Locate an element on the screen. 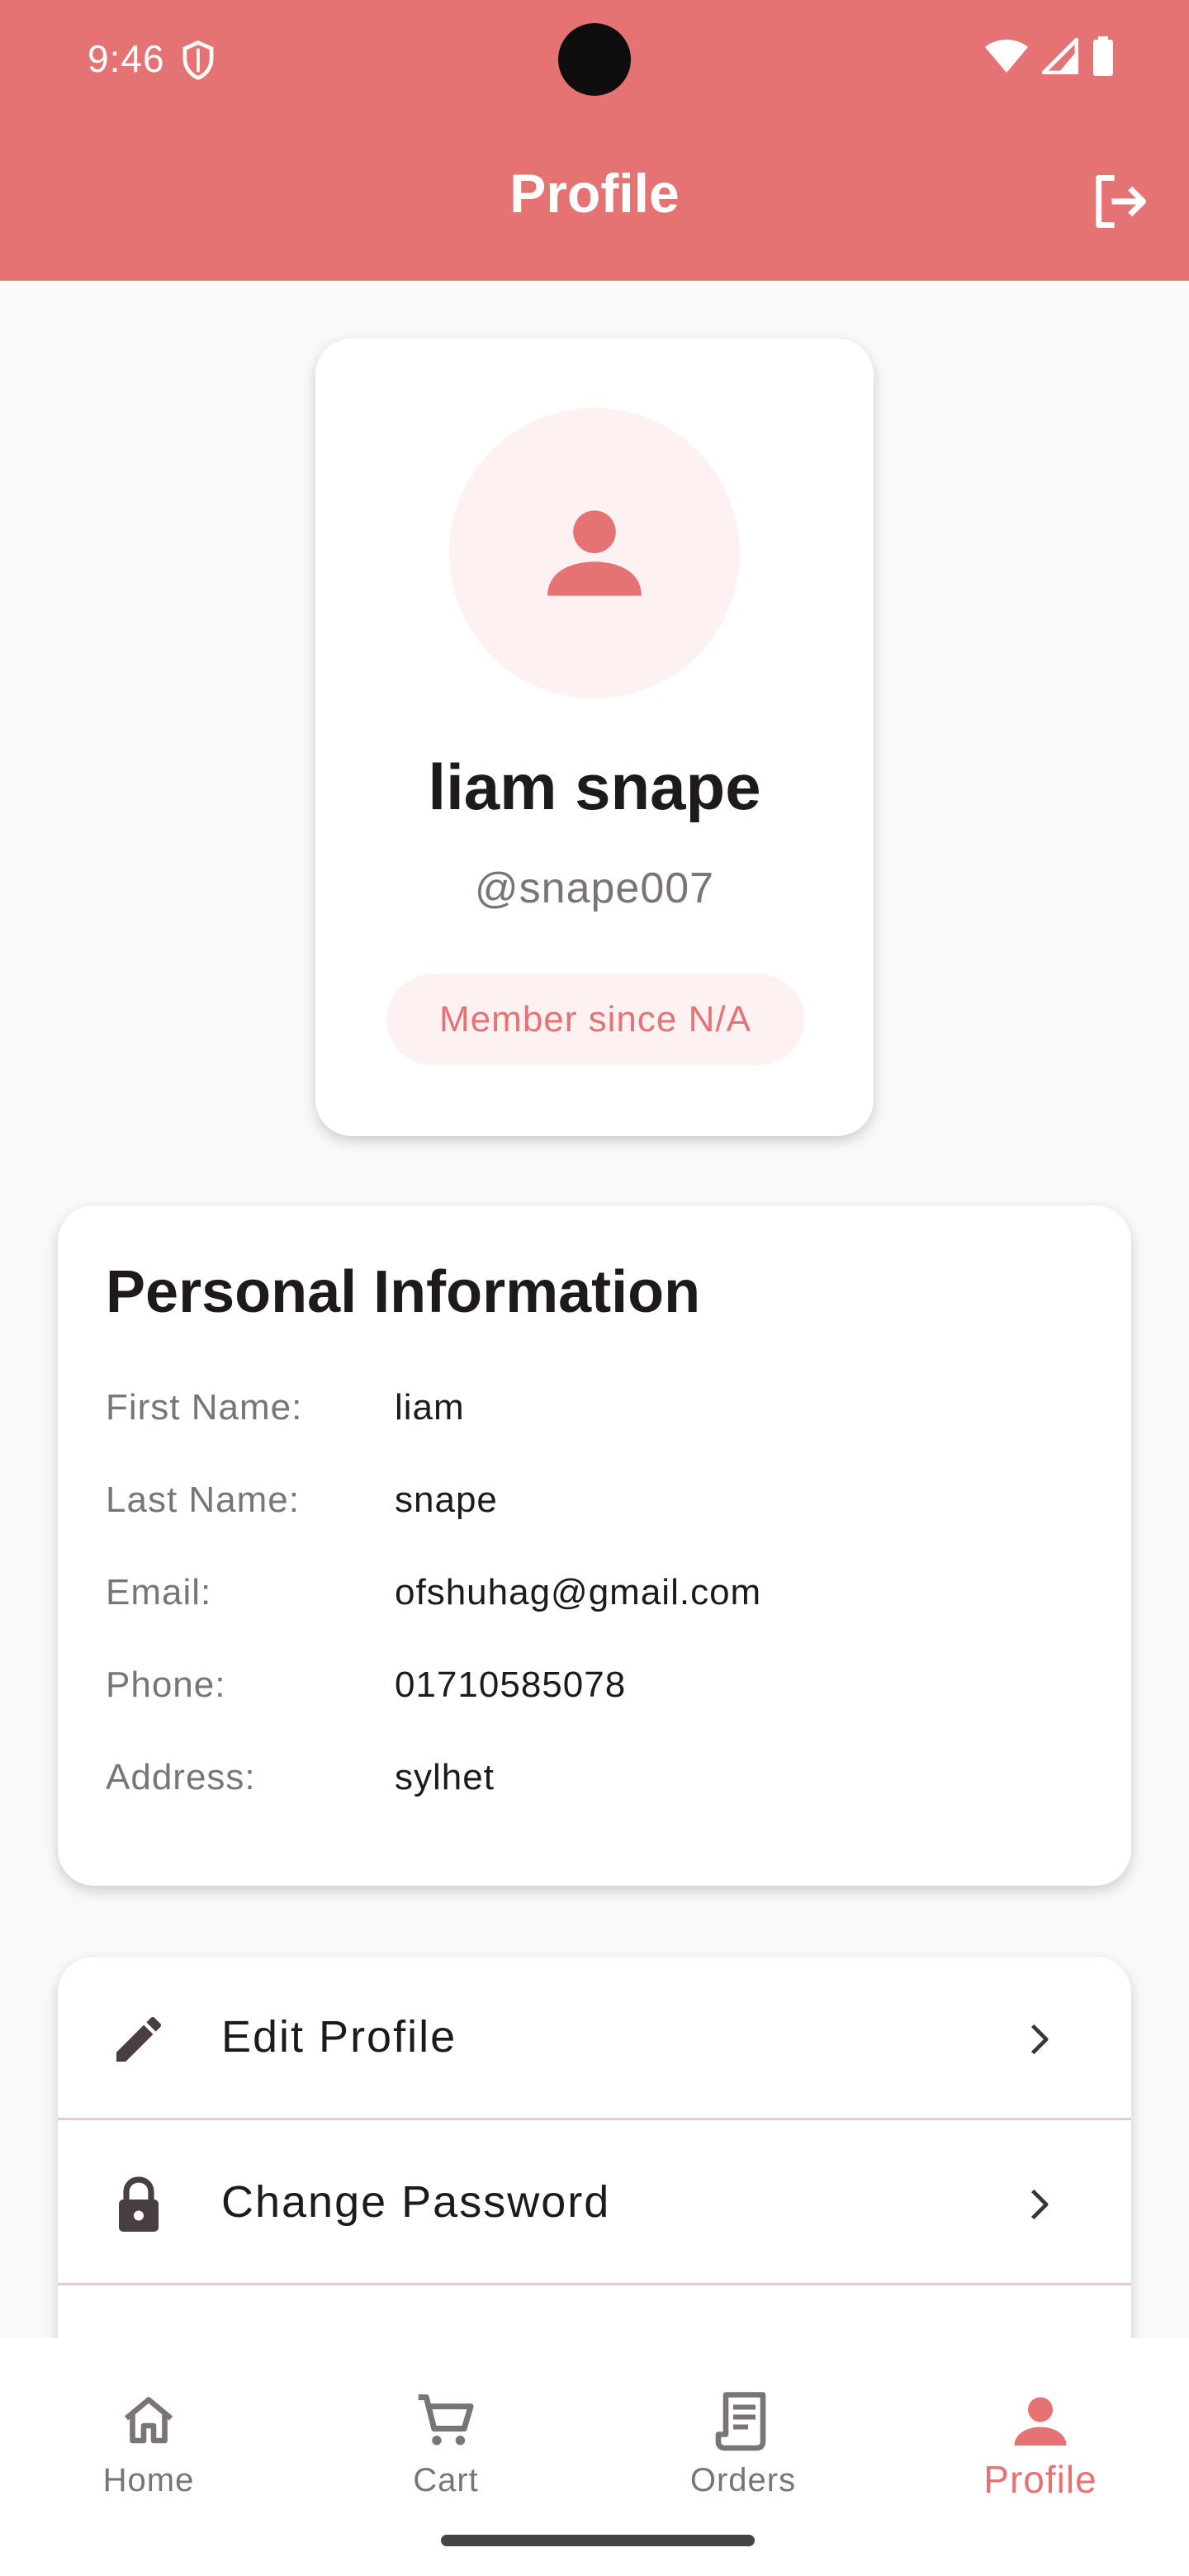  logout-button is located at coordinates (1119, 201).